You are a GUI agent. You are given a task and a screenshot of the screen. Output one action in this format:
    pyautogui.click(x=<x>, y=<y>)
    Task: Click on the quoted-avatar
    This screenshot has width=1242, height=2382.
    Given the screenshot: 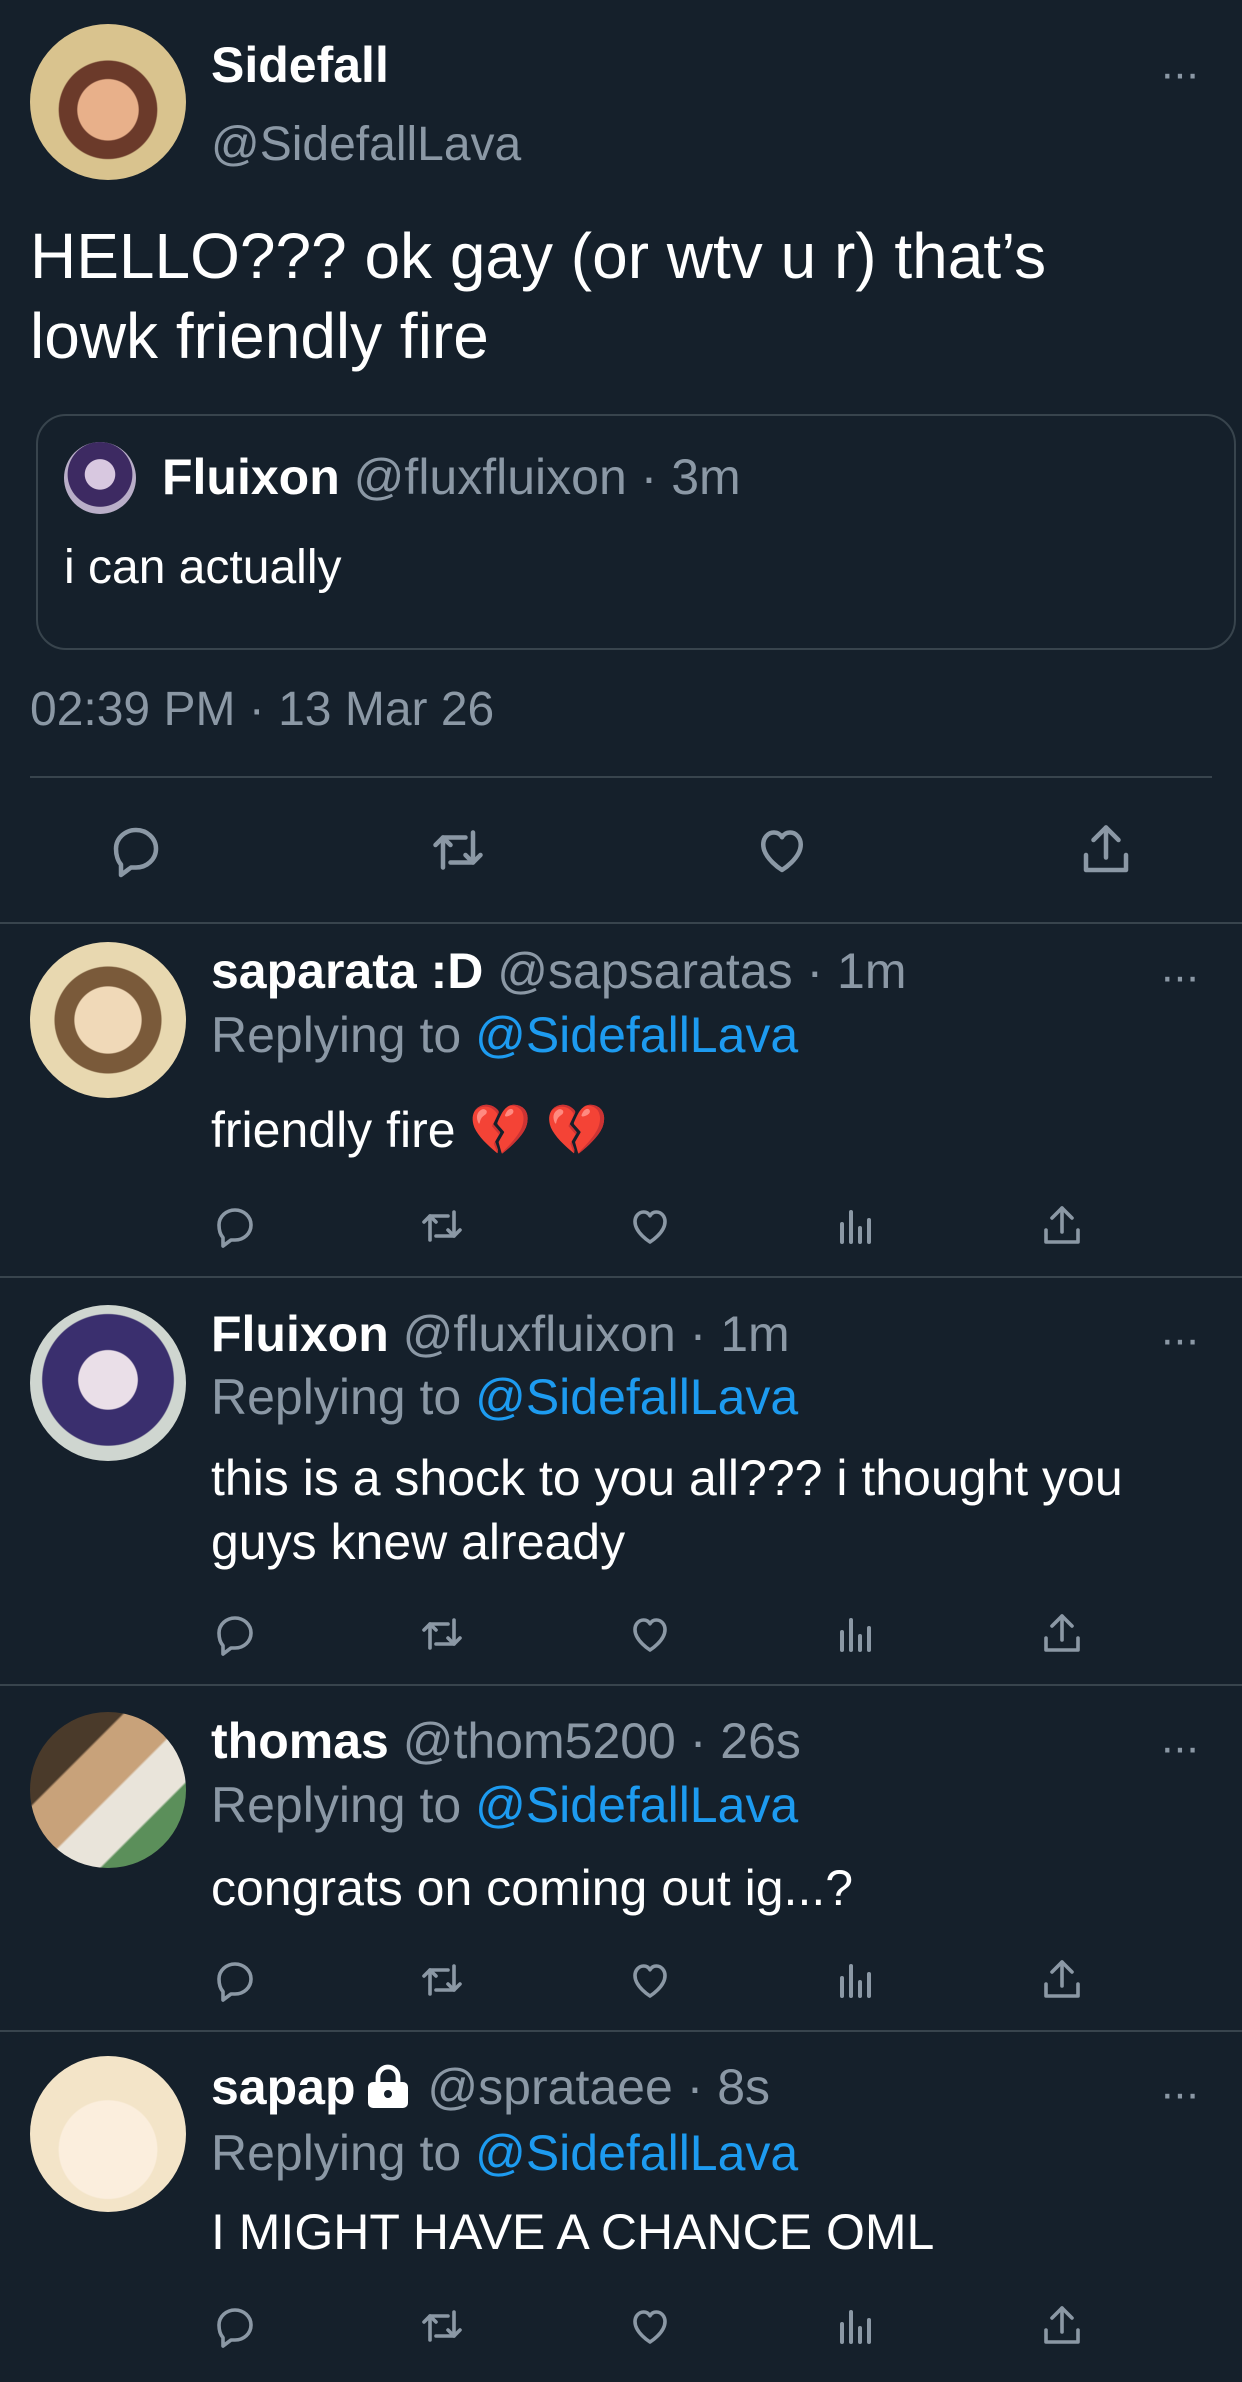 What is the action you would take?
    pyautogui.click(x=100, y=478)
    